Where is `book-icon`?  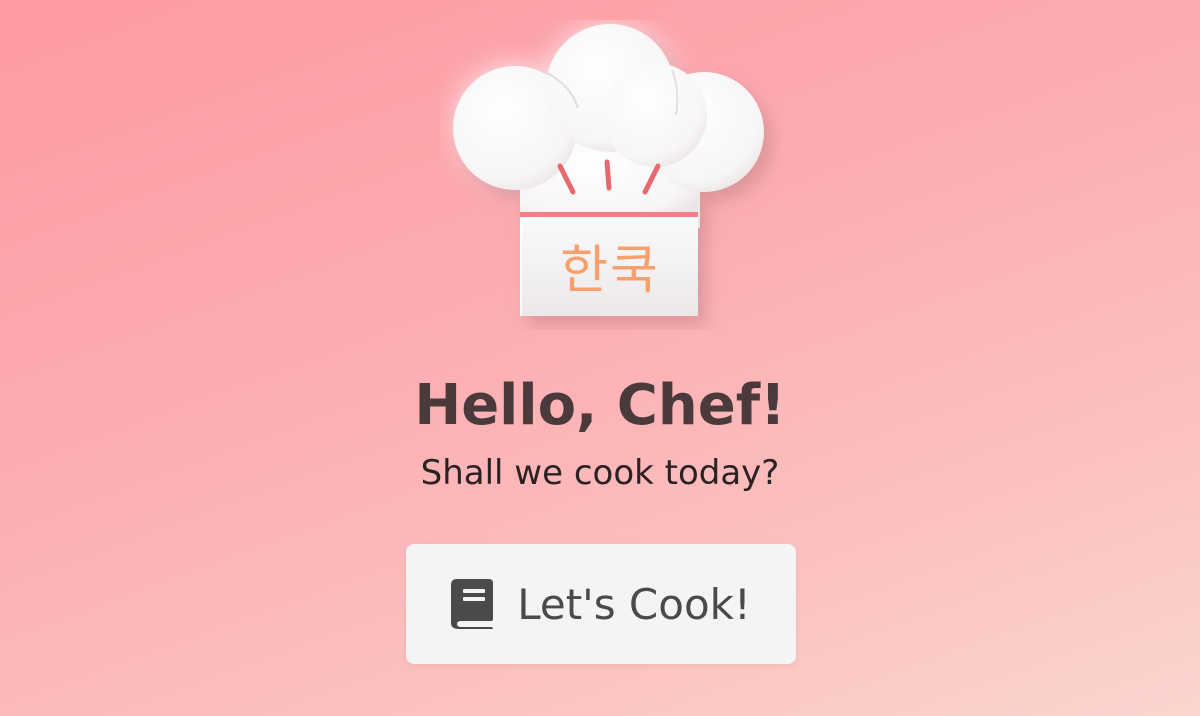 book-icon is located at coordinates (472, 604).